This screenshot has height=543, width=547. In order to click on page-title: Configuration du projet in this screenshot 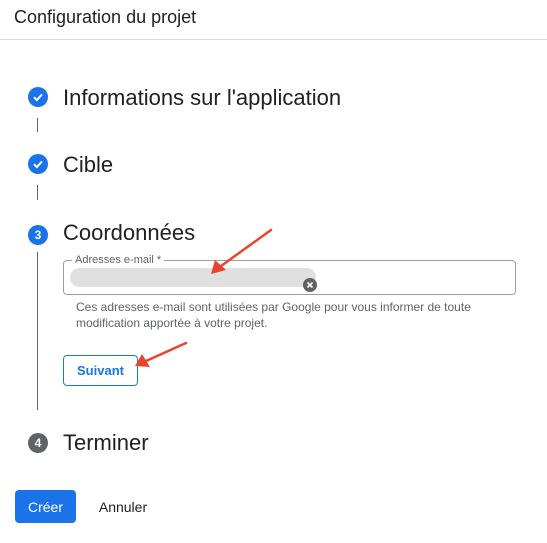, I will do `click(105, 17)`.